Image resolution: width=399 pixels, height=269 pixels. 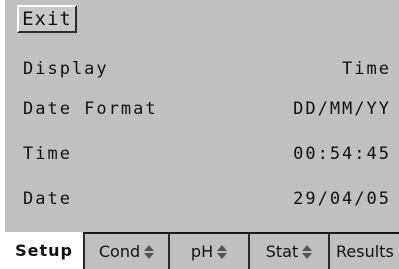 What do you see at coordinates (207, 199) in the screenshot?
I see `setting-row-date: Date 29/04/05` at bounding box center [207, 199].